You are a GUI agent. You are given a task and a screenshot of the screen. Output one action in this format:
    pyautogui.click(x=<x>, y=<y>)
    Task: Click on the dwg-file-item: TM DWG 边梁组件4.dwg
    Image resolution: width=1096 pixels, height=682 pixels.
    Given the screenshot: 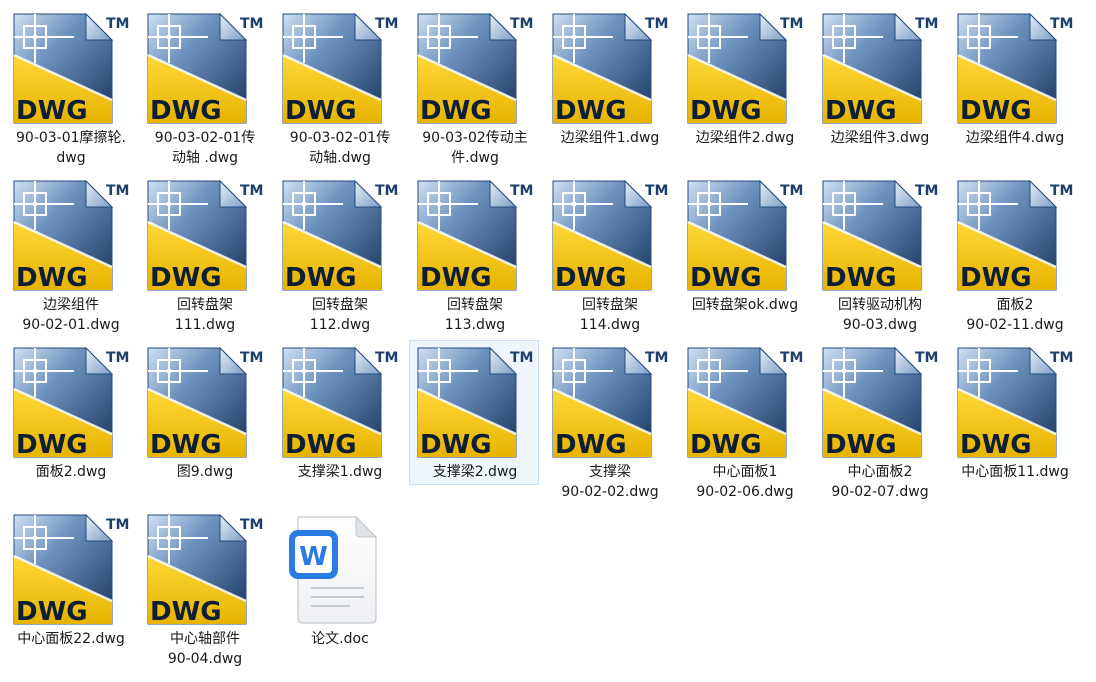 What is the action you would take?
    pyautogui.click(x=1014, y=78)
    